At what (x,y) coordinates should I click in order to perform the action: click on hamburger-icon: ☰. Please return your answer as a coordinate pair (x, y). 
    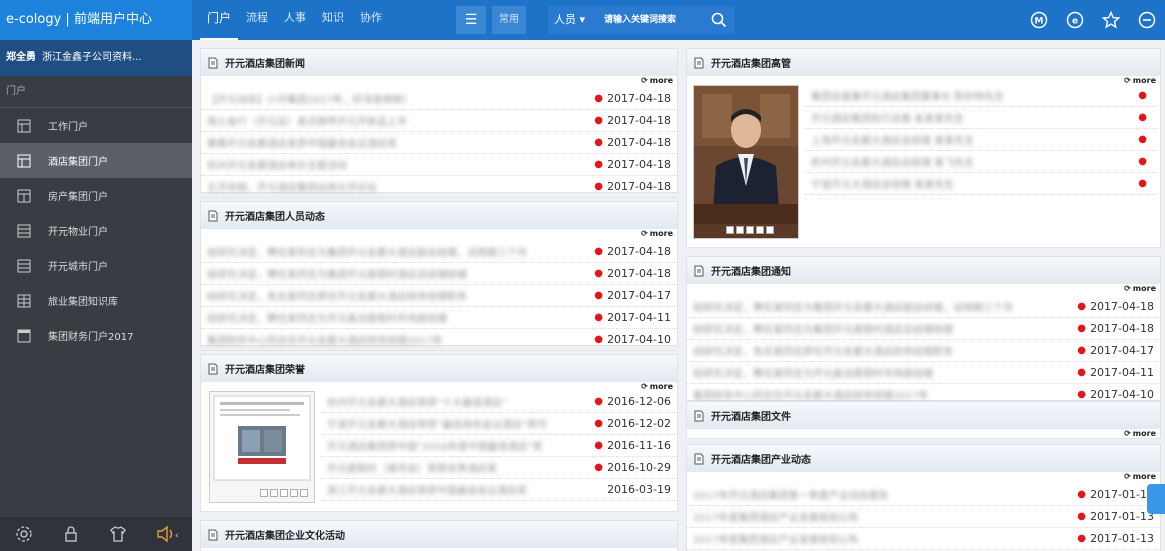
    Looking at the image, I should click on (471, 20).